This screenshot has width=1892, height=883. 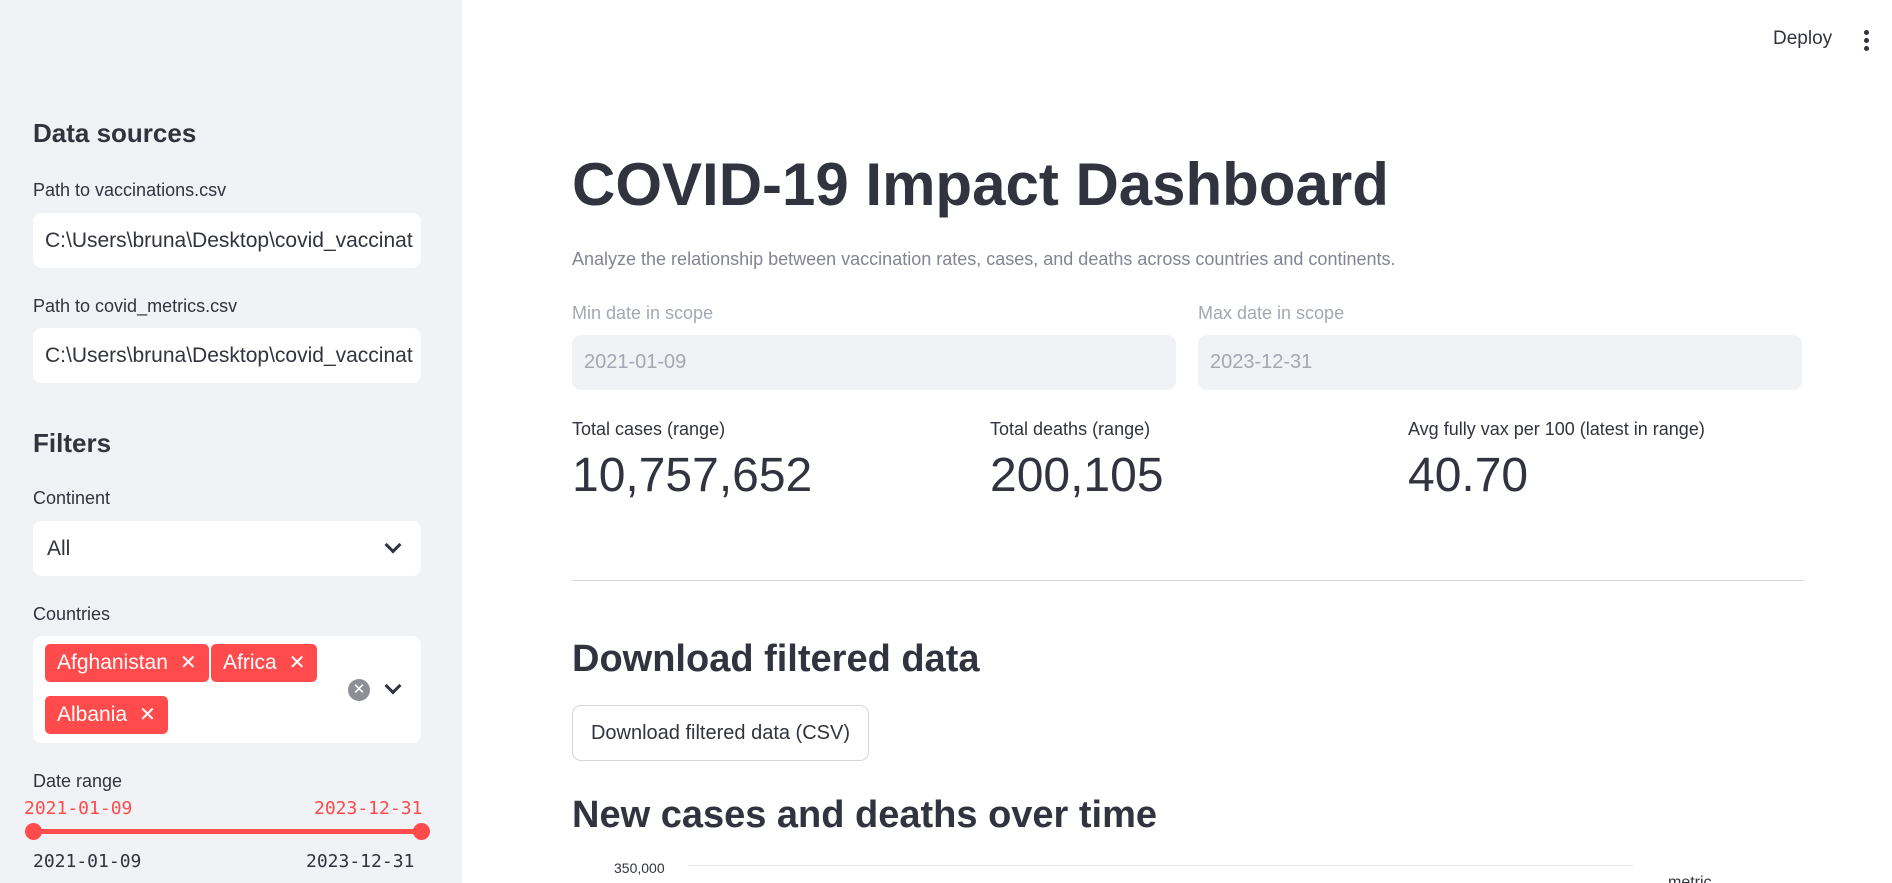 What do you see at coordinates (115, 133) in the screenshot?
I see `data-sources-heading: Data sources` at bounding box center [115, 133].